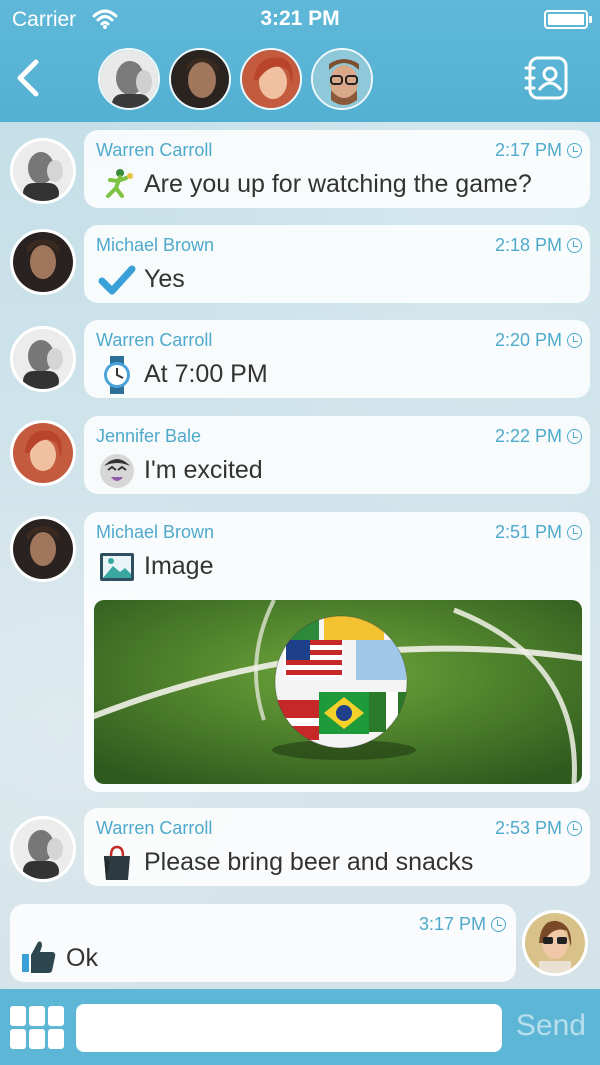 This screenshot has height=1065, width=600. Describe the element at coordinates (309, 862) in the screenshot. I see `message-text: Please bring beer and snacks` at that location.